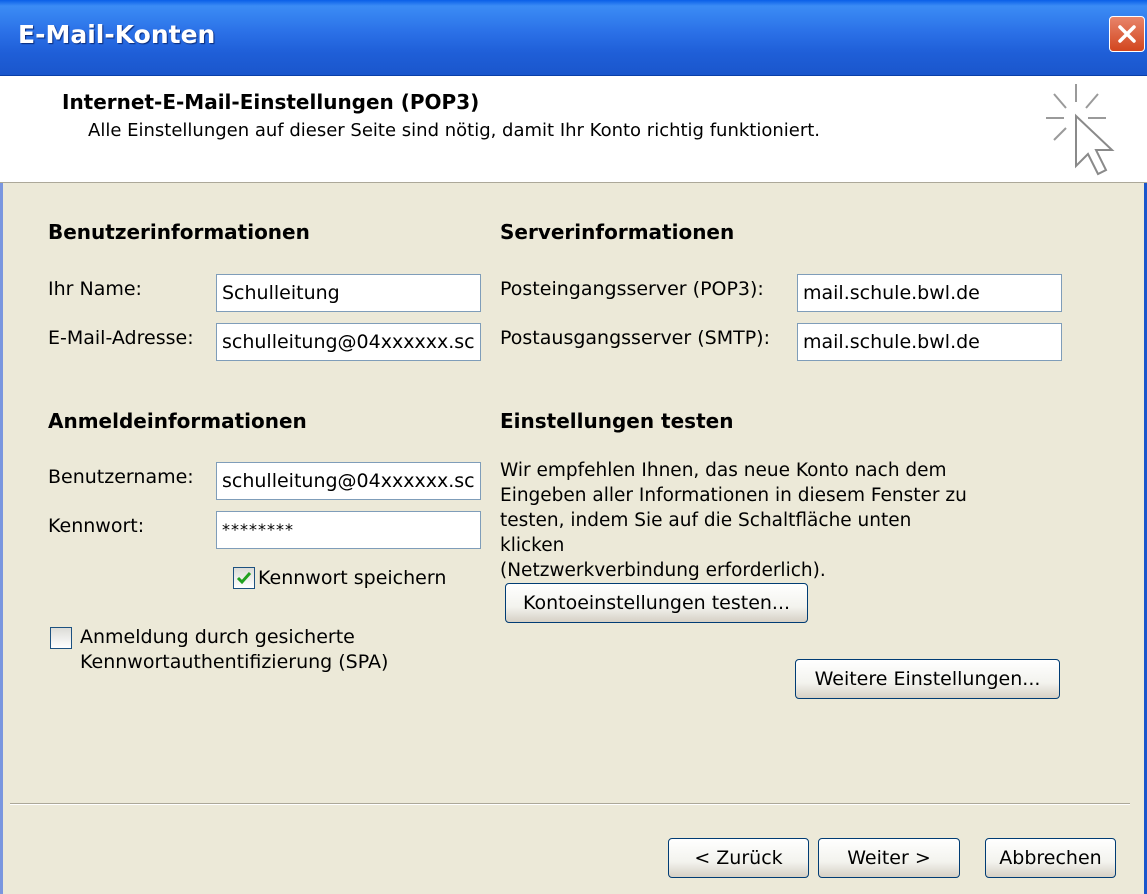 The height and width of the screenshot is (894, 1147). What do you see at coordinates (617, 232) in the screenshot?
I see `server-info-heading: Serverinformationen` at bounding box center [617, 232].